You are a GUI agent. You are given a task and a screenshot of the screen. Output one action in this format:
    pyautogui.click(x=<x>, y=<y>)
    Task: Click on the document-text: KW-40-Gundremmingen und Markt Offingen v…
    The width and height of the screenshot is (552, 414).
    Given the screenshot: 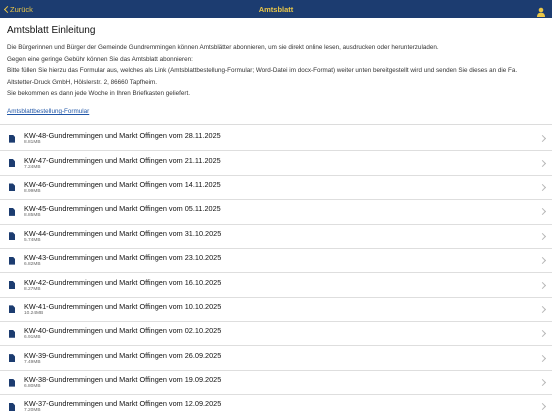 What is the action you would take?
    pyautogui.click(x=282, y=333)
    